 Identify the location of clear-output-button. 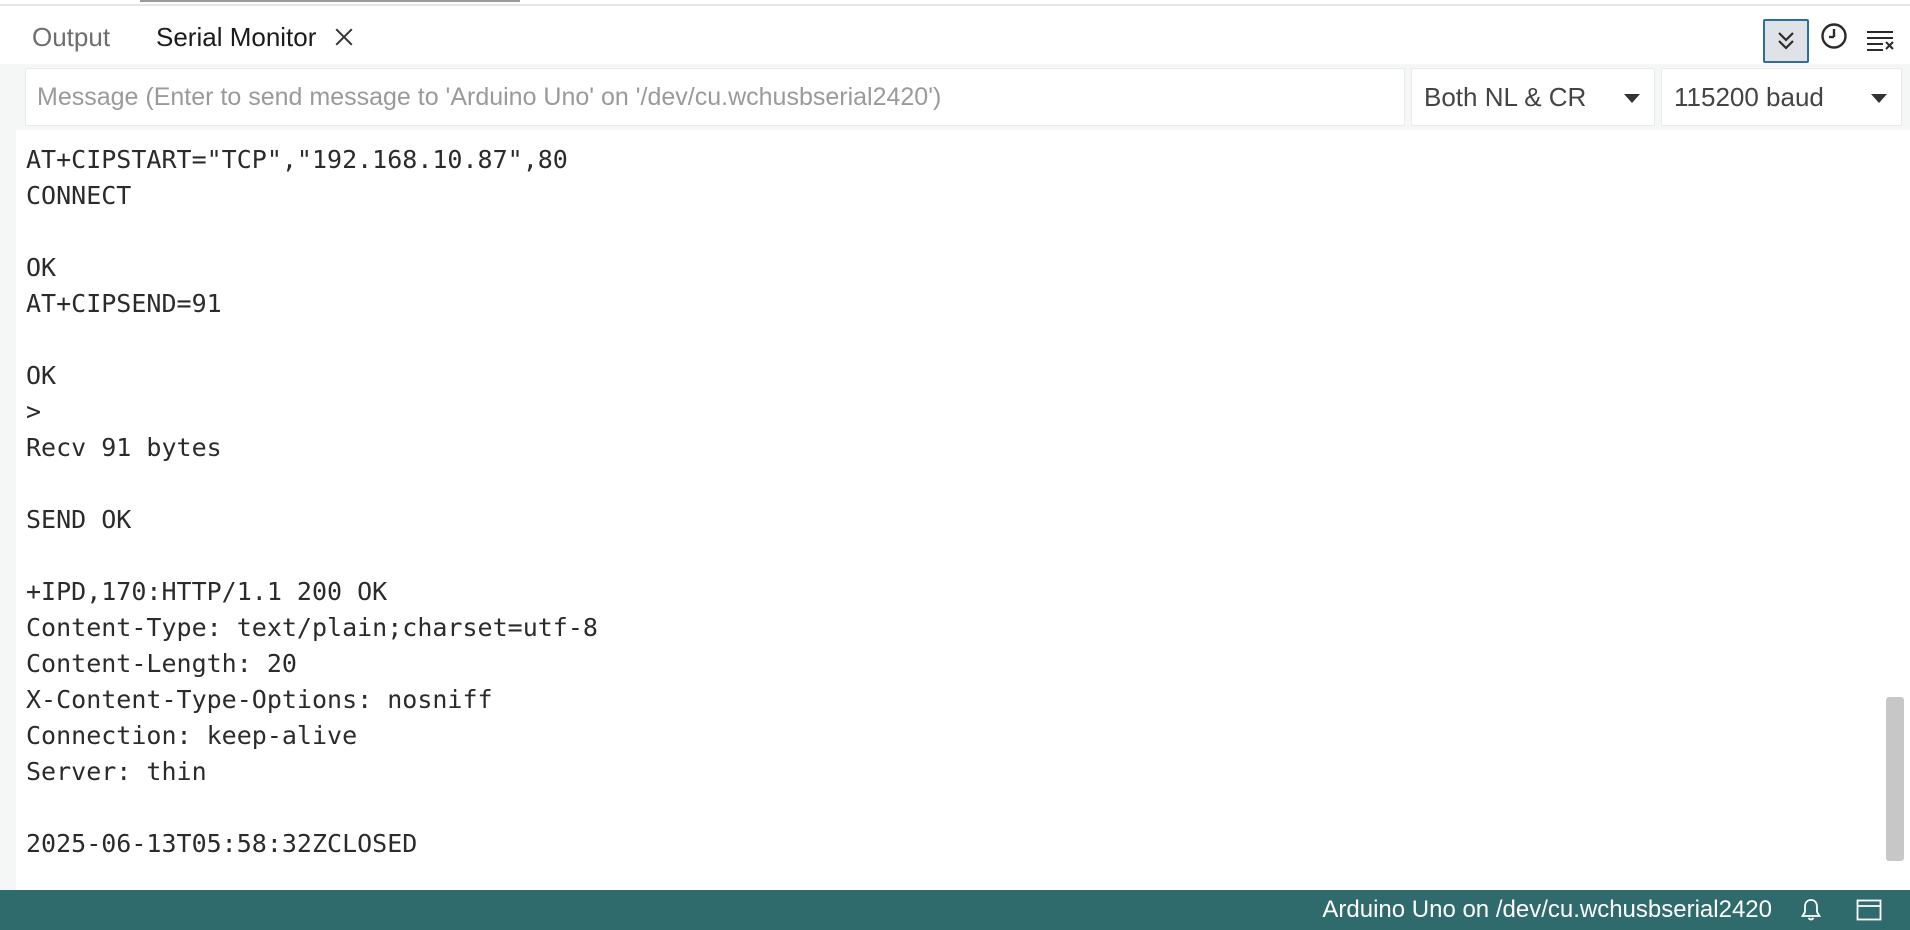
(1880, 40).